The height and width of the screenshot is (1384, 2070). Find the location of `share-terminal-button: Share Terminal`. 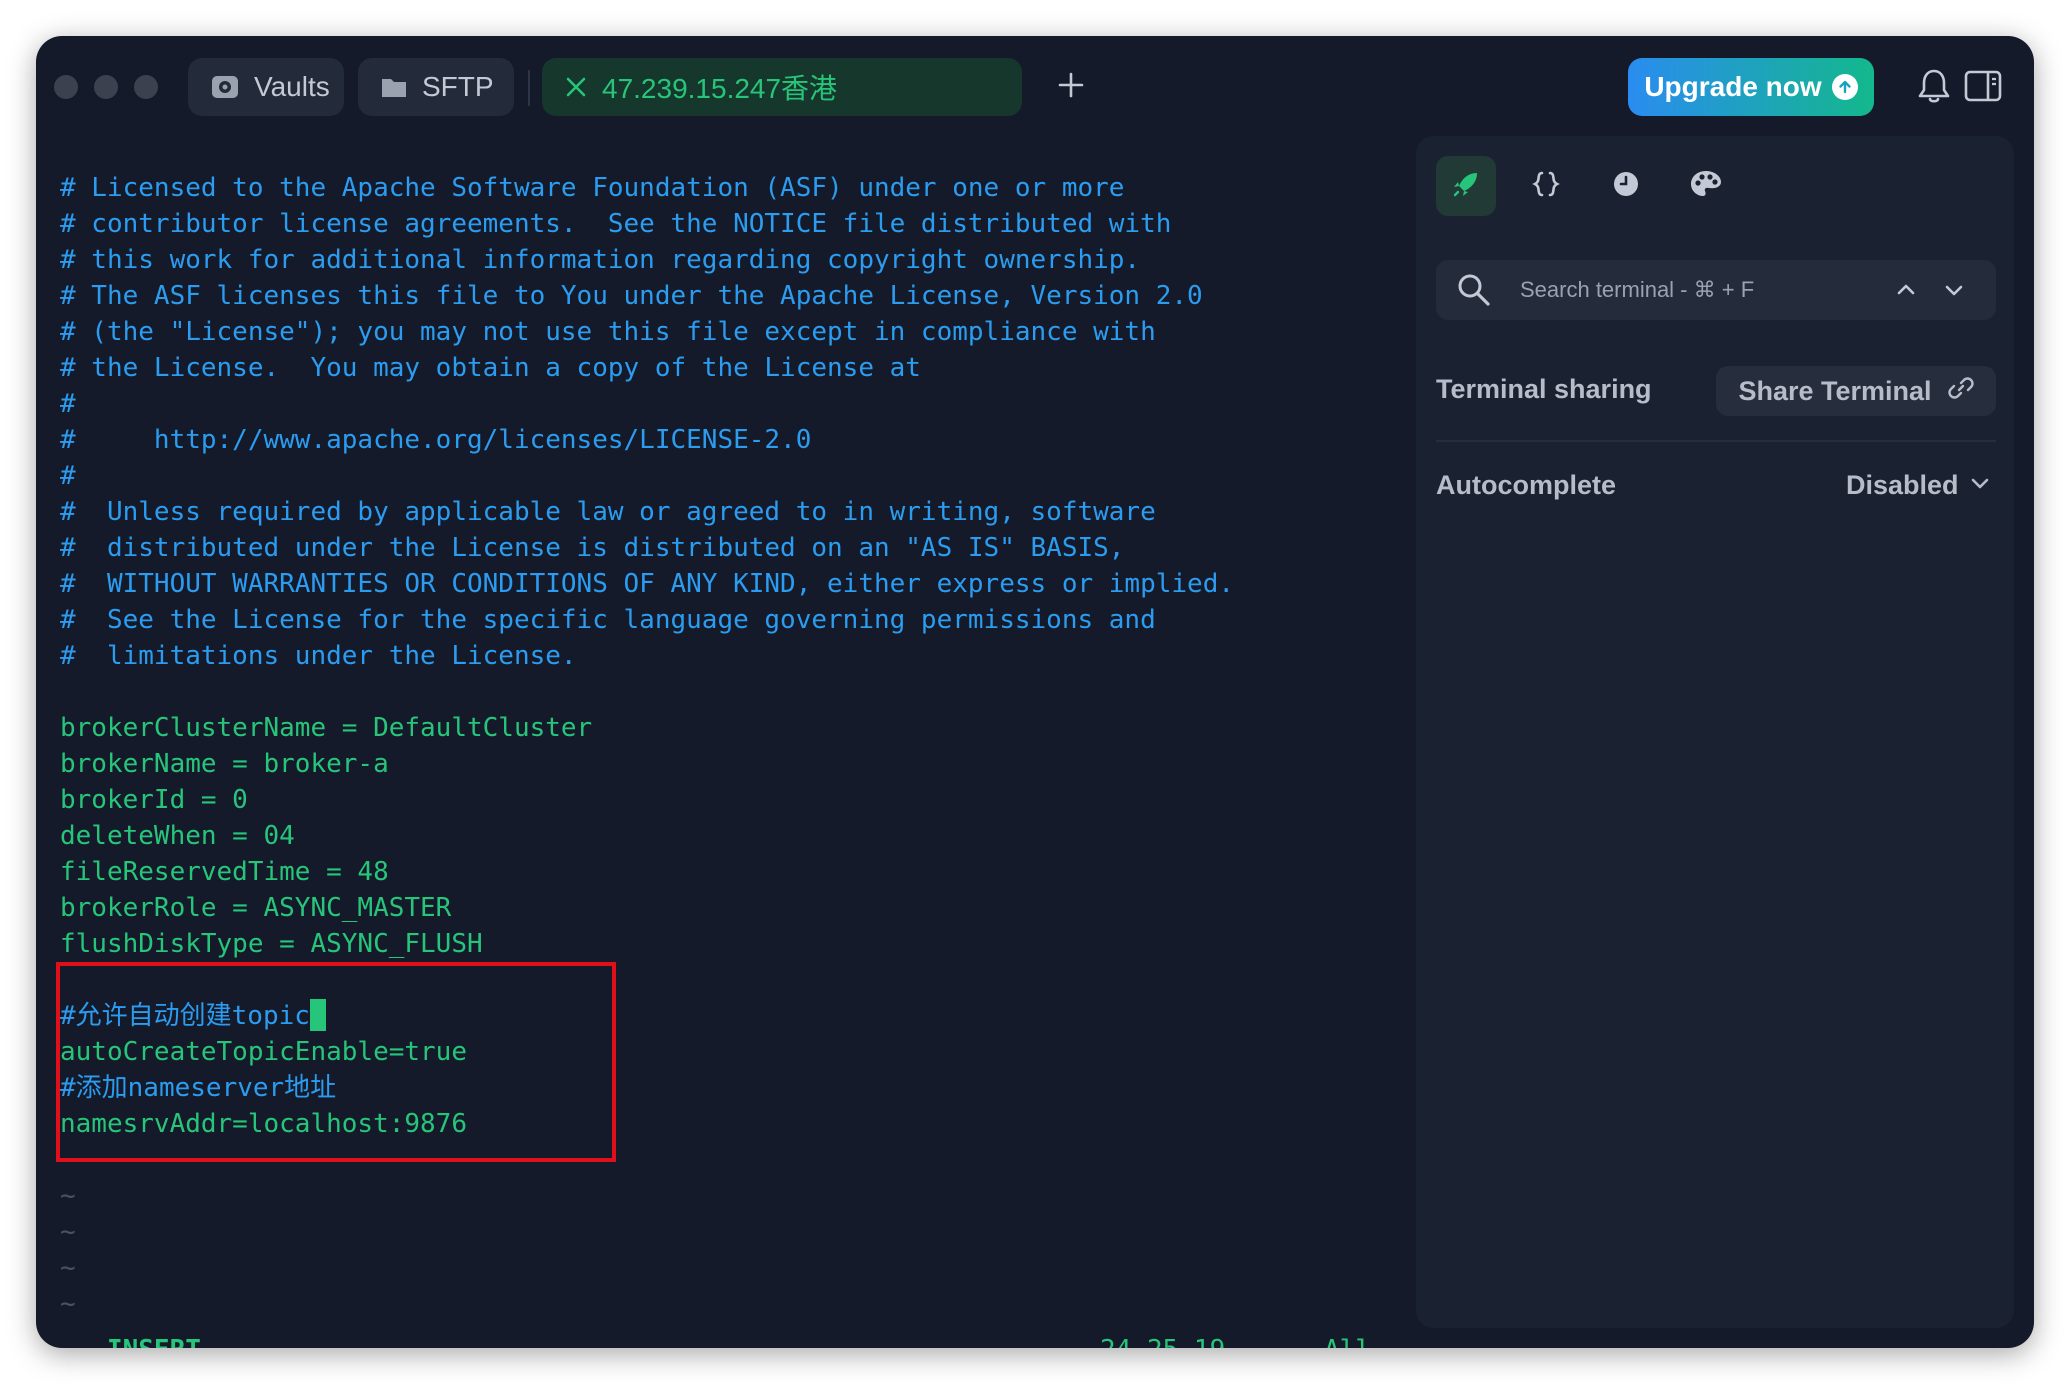

share-terminal-button: Share Terminal is located at coordinates (1856, 391).